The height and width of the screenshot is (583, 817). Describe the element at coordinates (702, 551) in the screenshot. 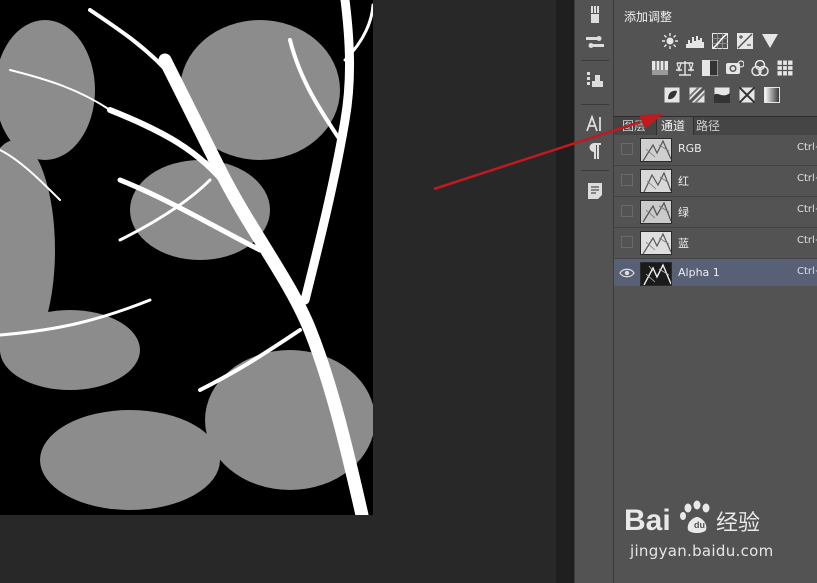

I see `watermark-url: jingyan.baidu.com` at that location.